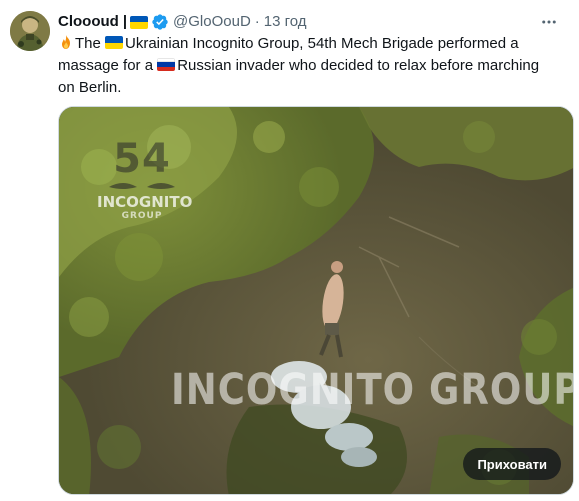 This screenshot has height=501, width=579. Describe the element at coordinates (139, 22) in the screenshot. I see `ukraine-flag-icon` at that location.